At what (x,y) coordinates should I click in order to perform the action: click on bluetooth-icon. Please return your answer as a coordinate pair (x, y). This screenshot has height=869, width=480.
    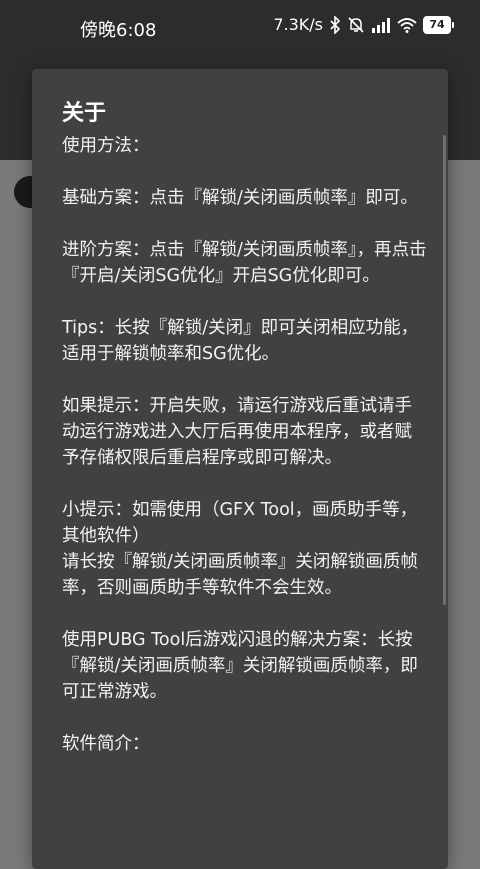
    Looking at the image, I should click on (335, 24).